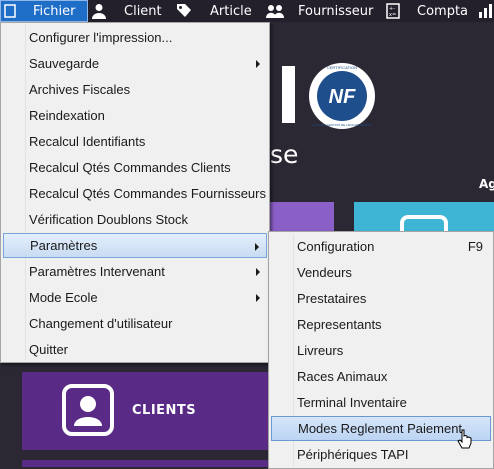 The image size is (494, 469). Describe the element at coordinates (339, 324) in the screenshot. I see `menu-item-label: Representants` at that location.